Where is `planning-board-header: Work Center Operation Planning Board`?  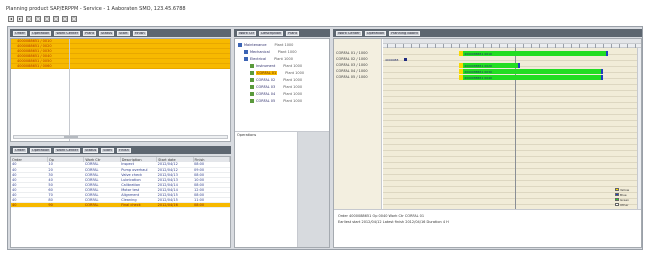 planning-board-header: Work Center Operation Planning Board is located at coordinates (487, 33).